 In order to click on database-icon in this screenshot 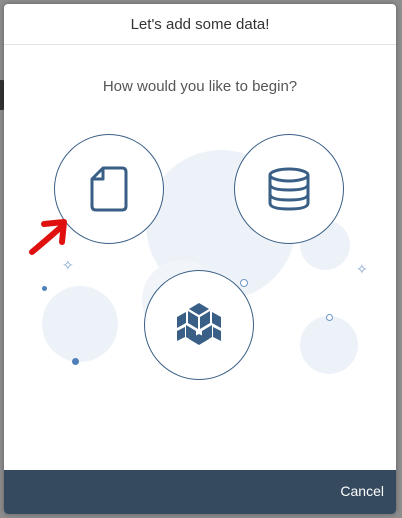, I will do `click(289, 189)`.